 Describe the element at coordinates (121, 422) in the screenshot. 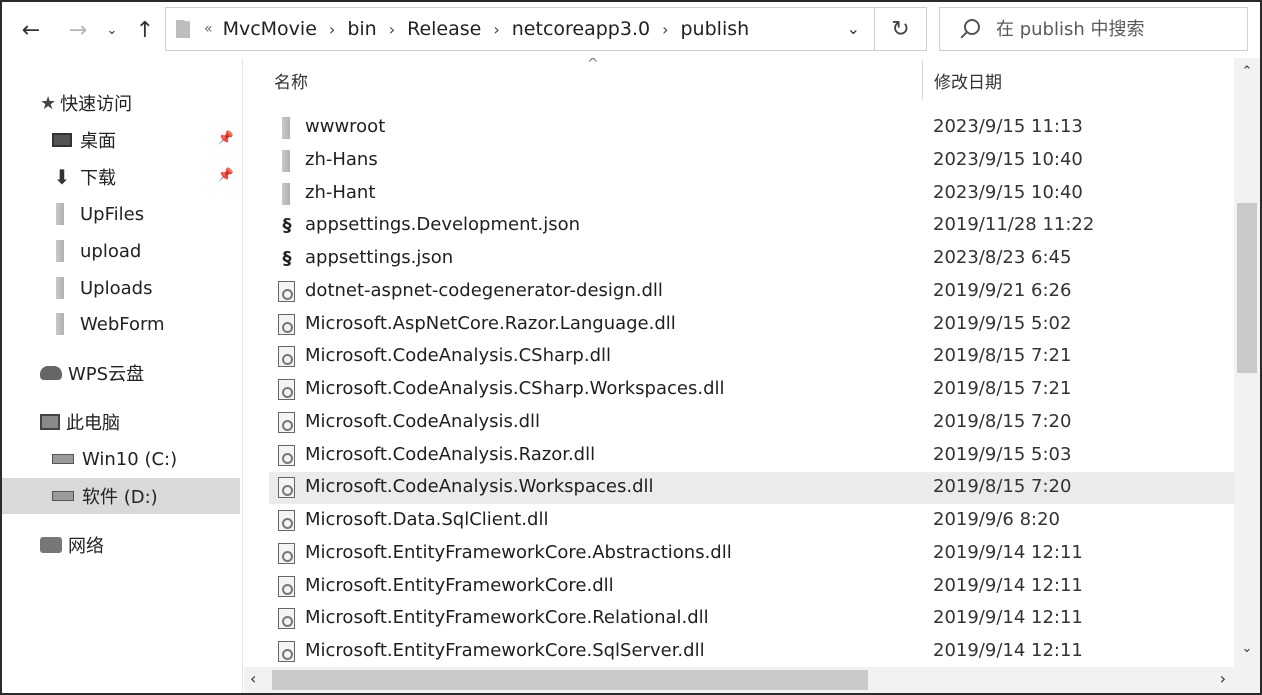

I see `nav-item-this-pc: 此电脑` at that location.